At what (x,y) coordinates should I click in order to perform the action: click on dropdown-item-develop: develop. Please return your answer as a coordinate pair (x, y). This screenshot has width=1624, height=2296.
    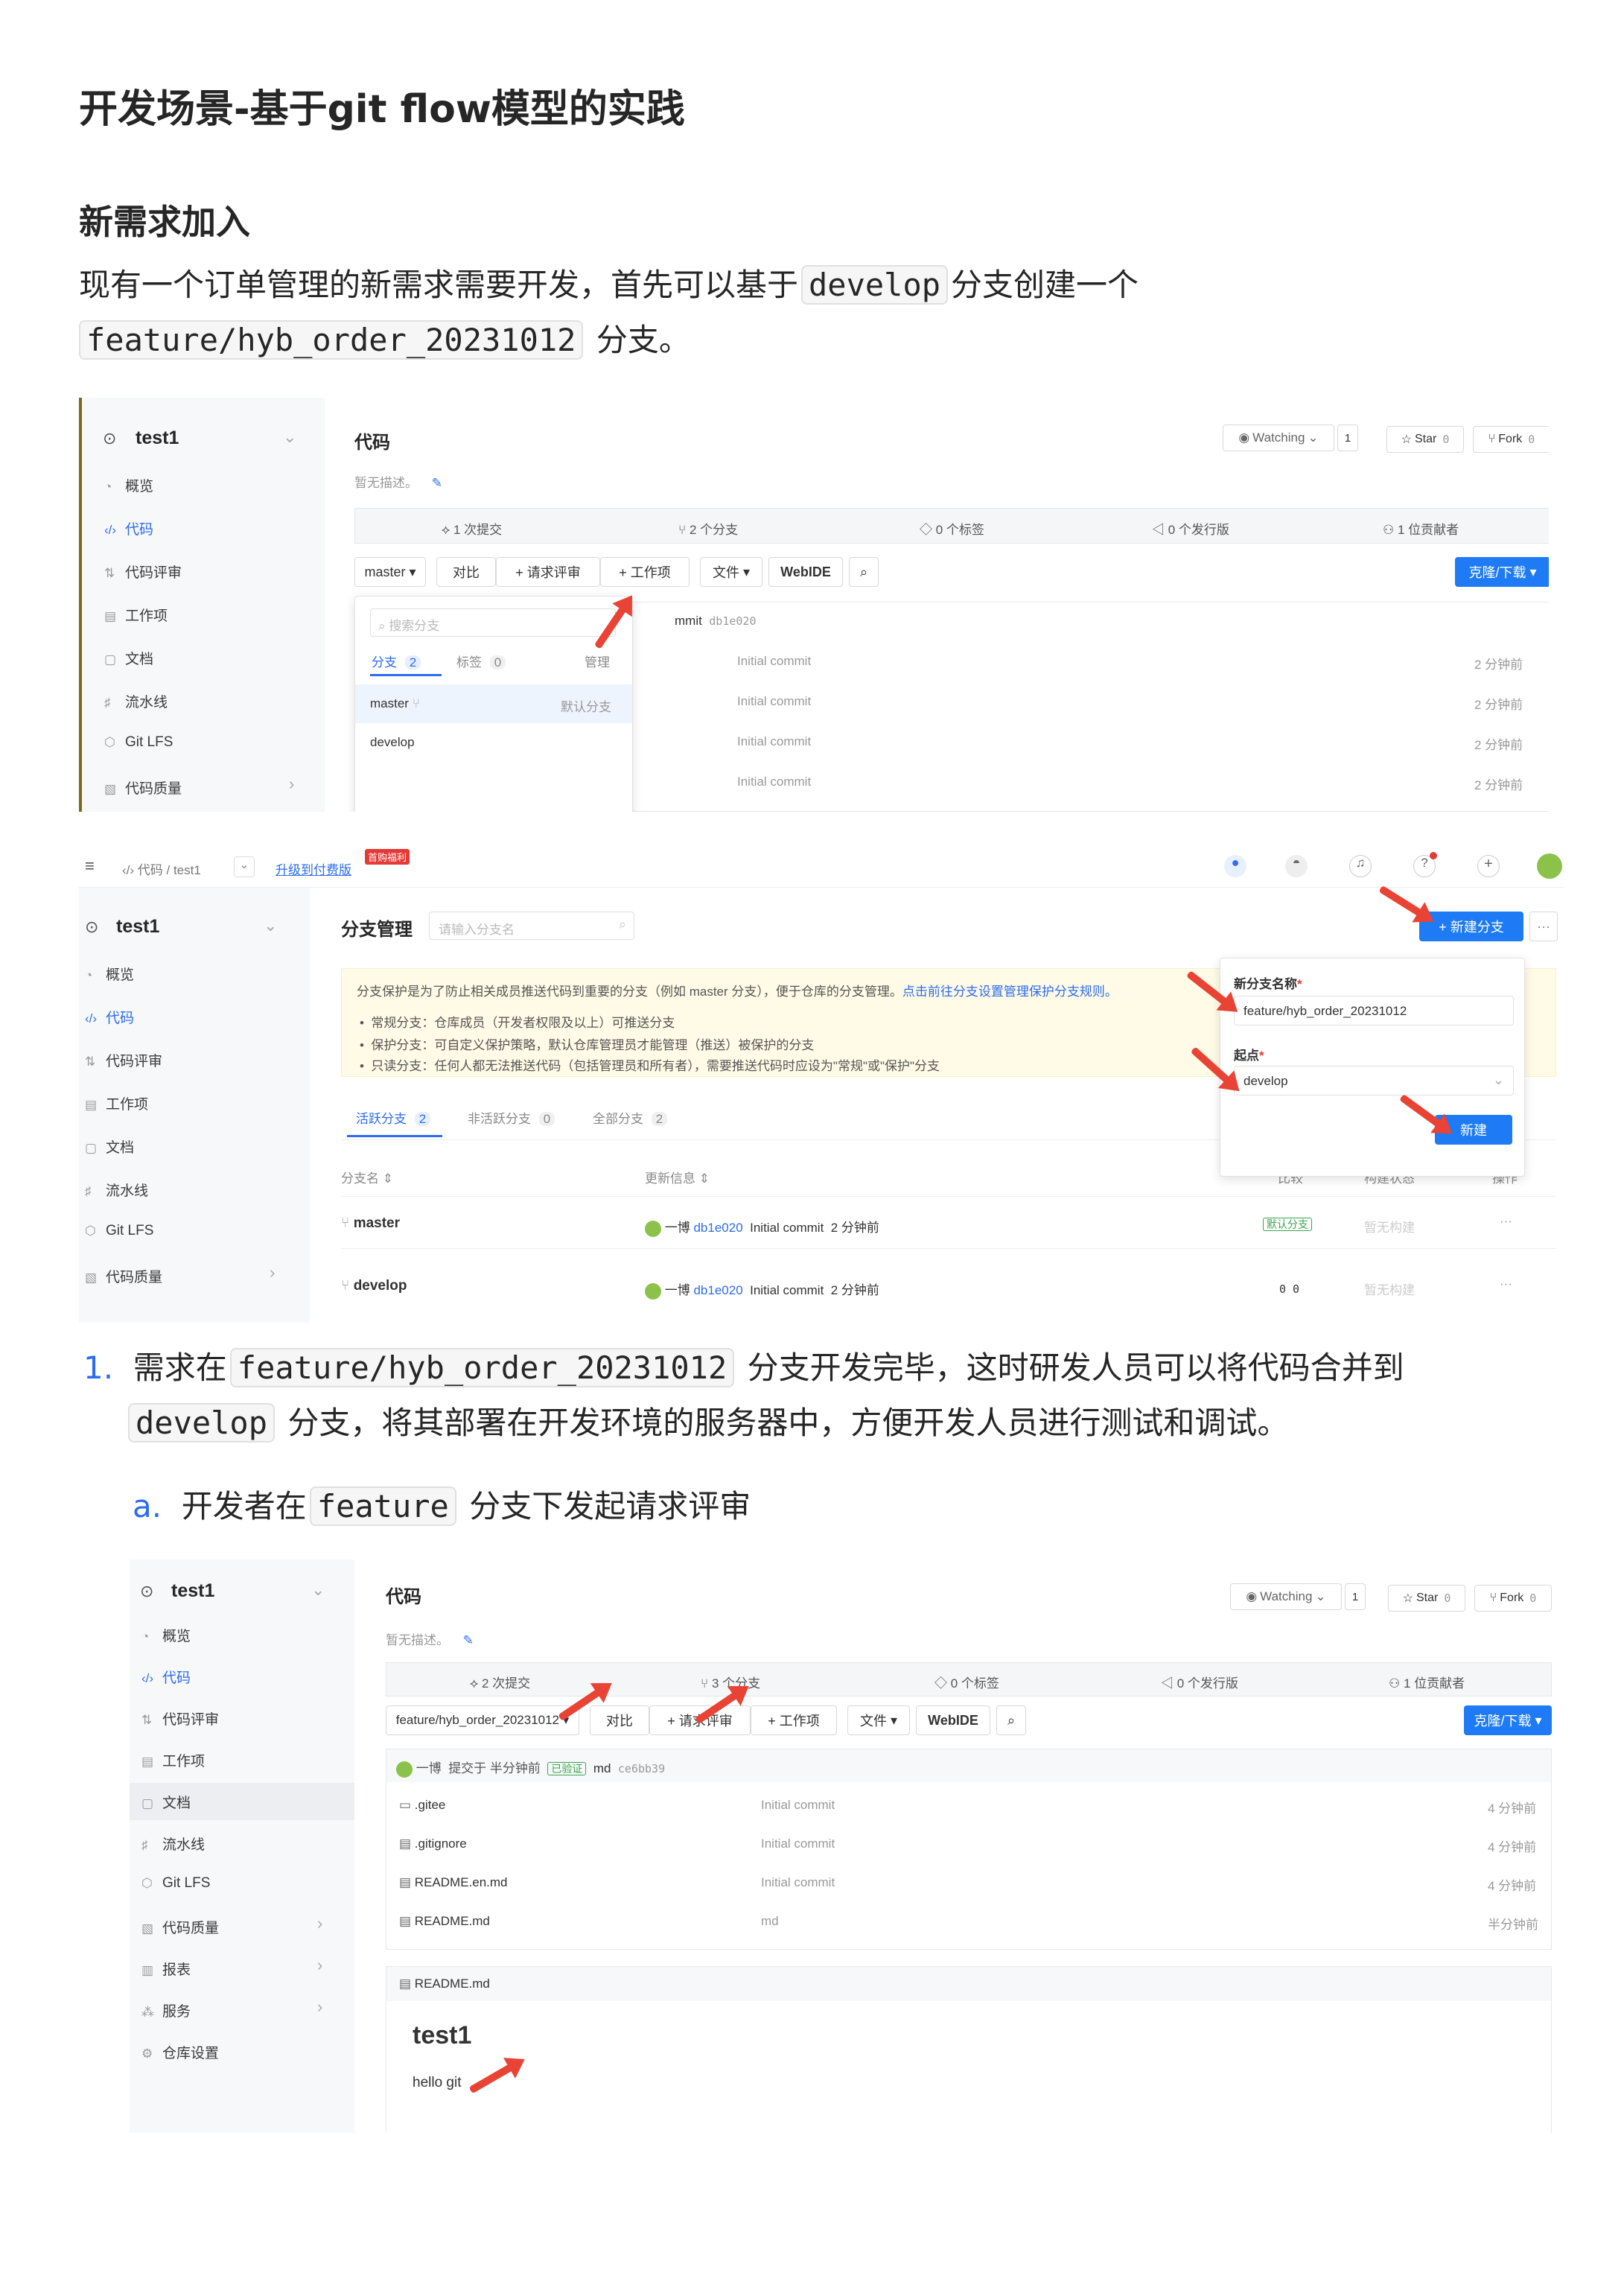
    Looking at the image, I should click on (392, 742).